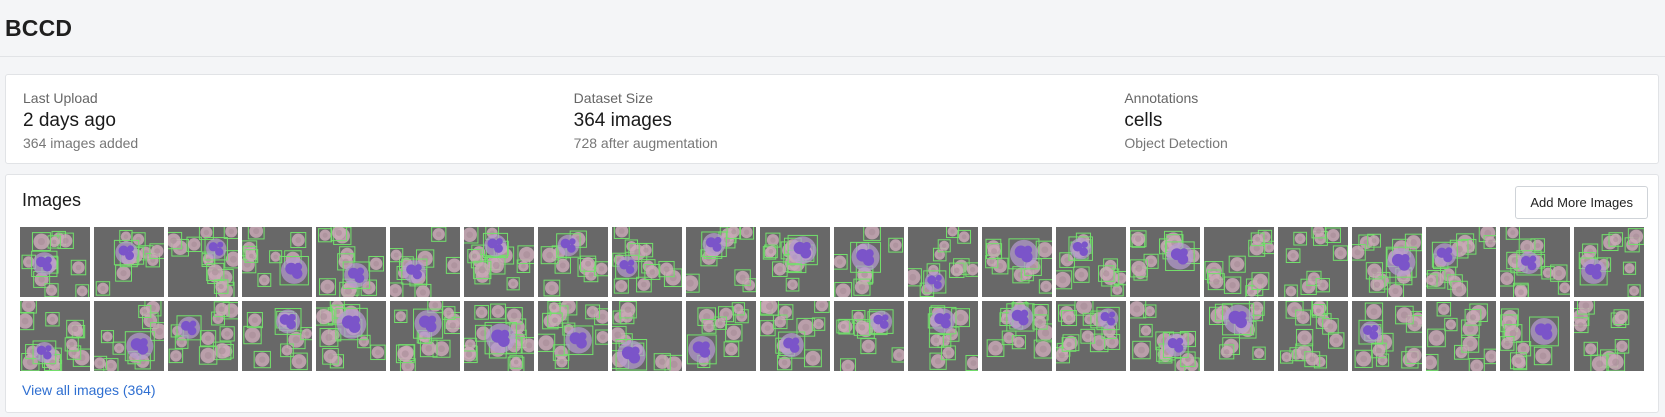  I want to click on stat-subtext: Object Detection, so click(1176, 143).